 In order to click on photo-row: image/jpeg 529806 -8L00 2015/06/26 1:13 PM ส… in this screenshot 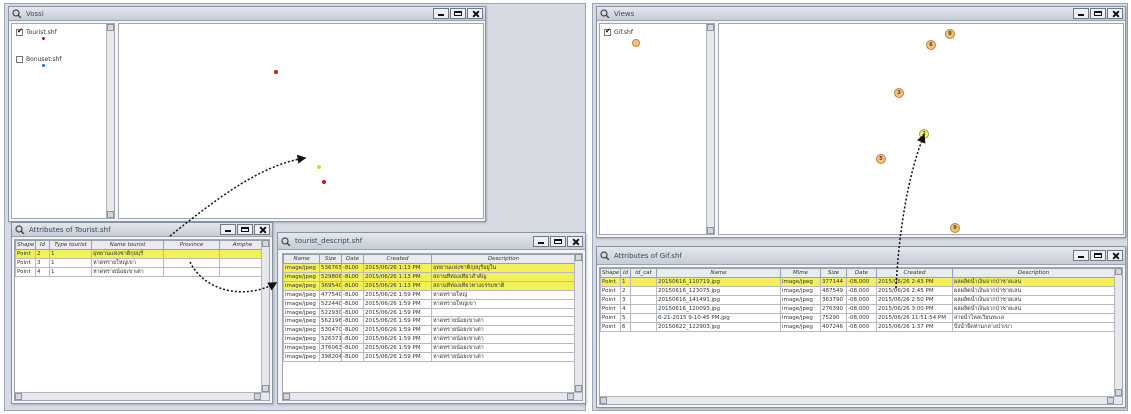, I will do `click(429, 277)`.